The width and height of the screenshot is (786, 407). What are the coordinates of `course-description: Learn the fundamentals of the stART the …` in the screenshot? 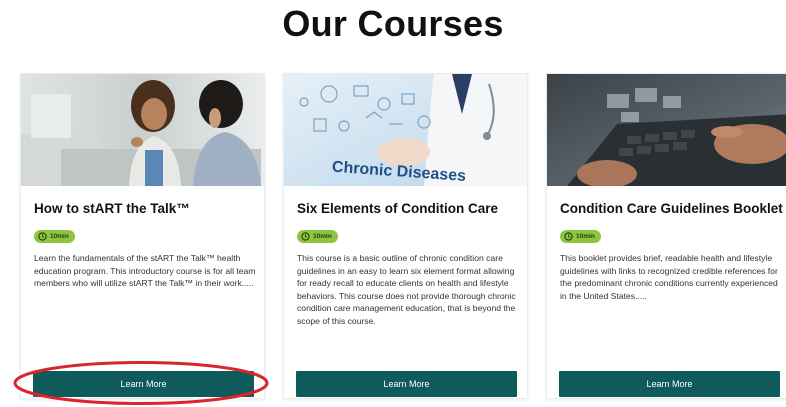 It's located at (145, 271).